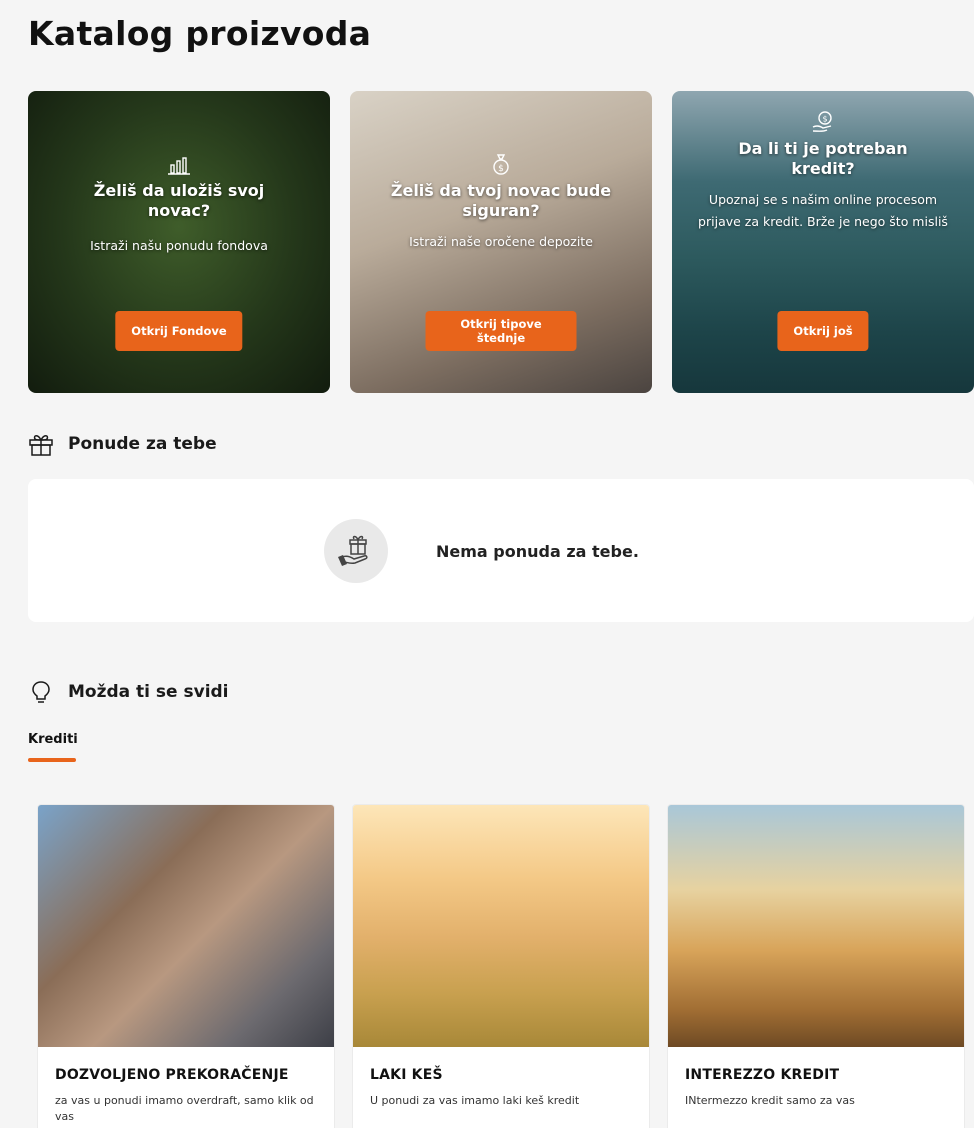 This screenshot has height=1128, width=974. Describe the element at coordinates (823, 331) in the screenshot. I see `discover-credit-button: Otkrij još` at that location.